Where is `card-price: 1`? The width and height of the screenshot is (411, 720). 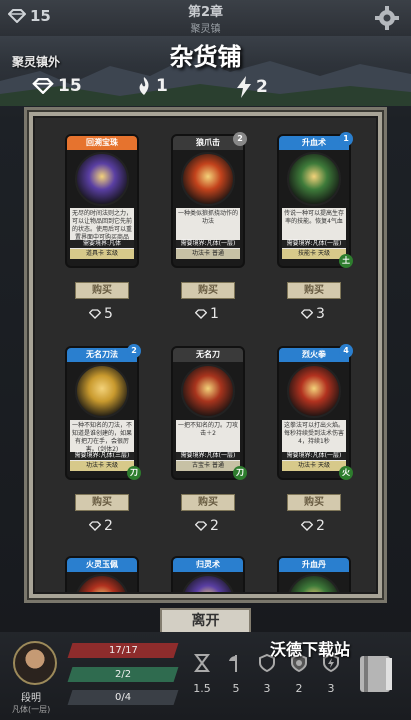
card-price: 1 is located at coordinates (207, 314).